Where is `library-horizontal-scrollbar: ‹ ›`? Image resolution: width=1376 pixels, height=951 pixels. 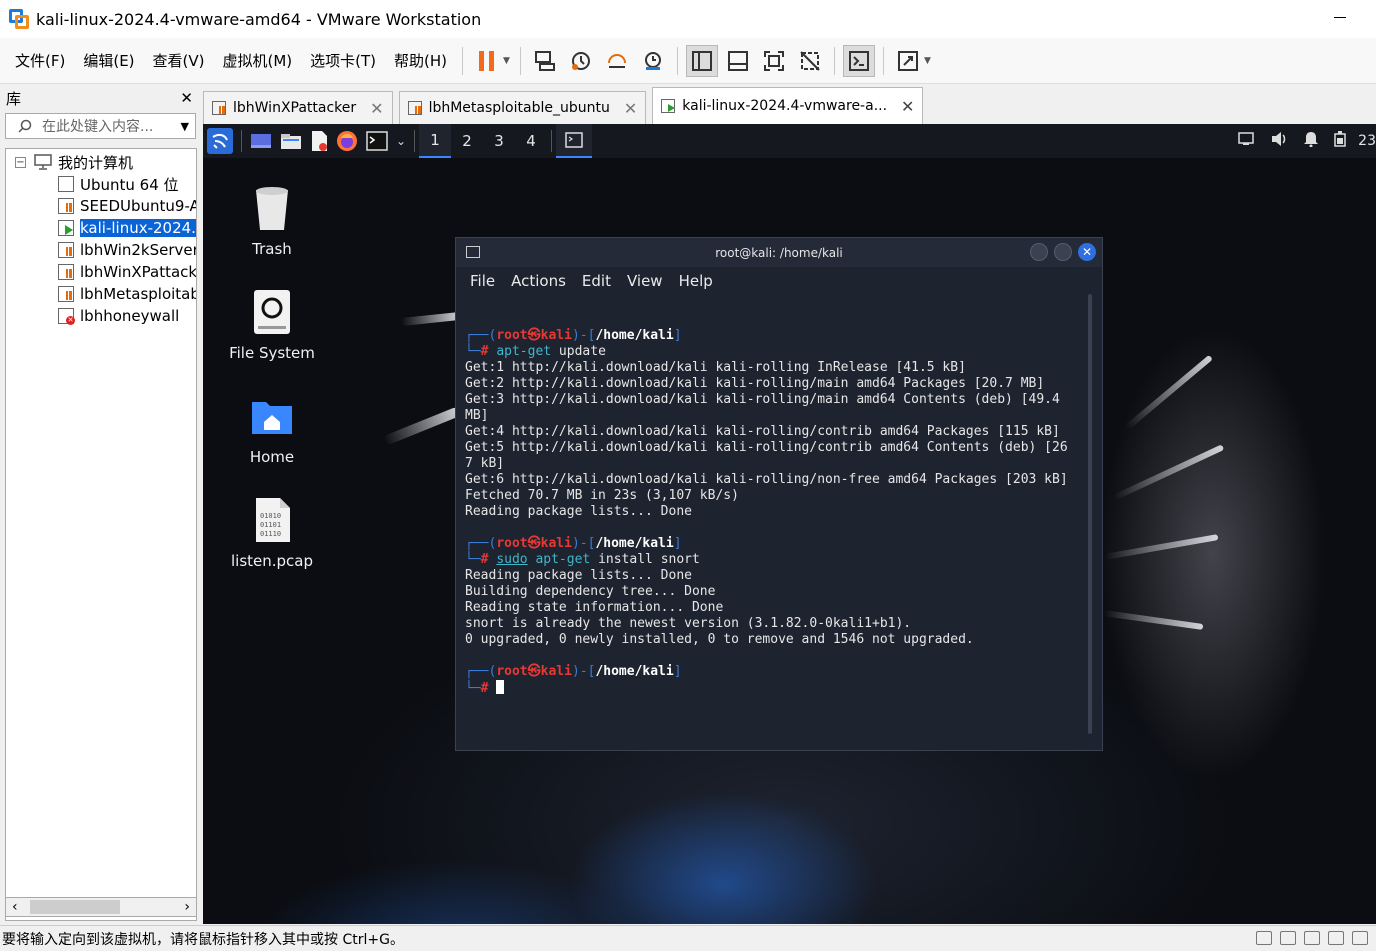 library-horizontal-scrollbar: ‹ › is located at coordinates (101, 907).